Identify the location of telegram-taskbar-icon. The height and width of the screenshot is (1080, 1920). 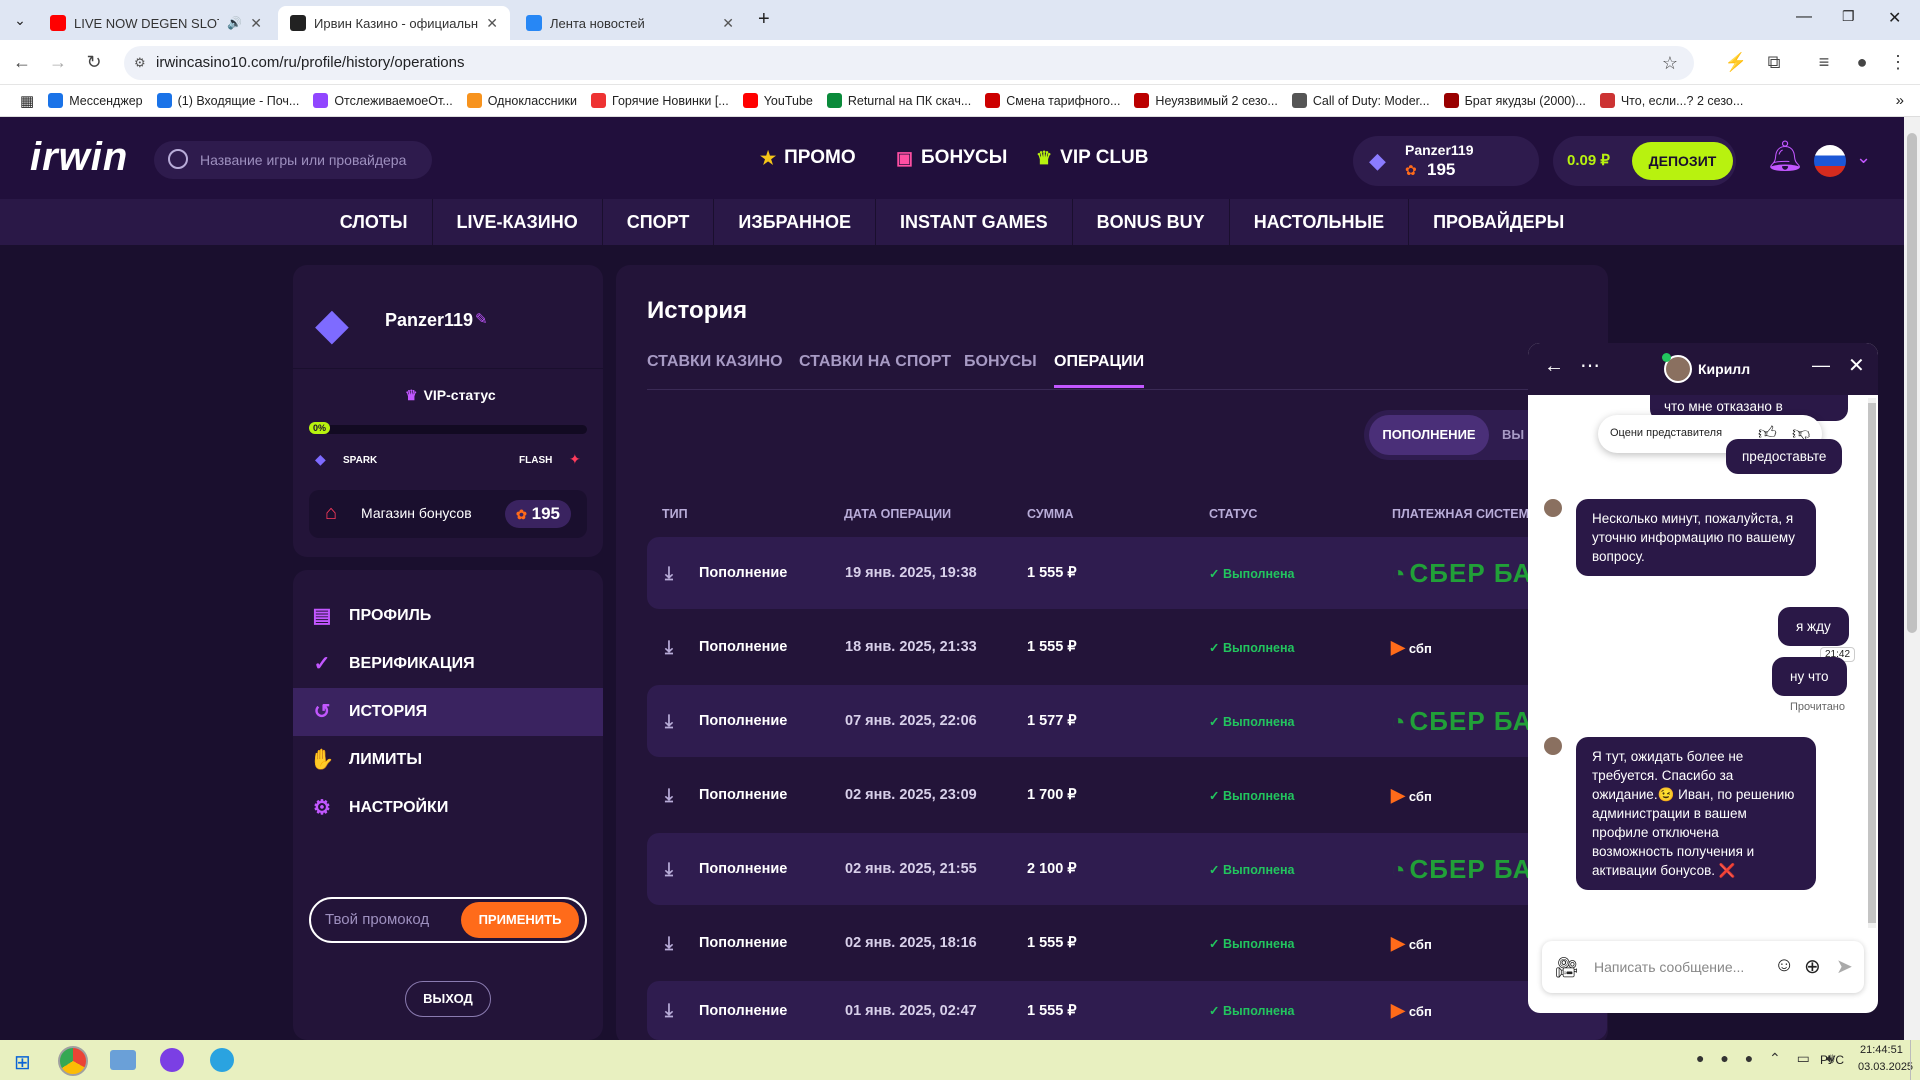
(222, 1060).